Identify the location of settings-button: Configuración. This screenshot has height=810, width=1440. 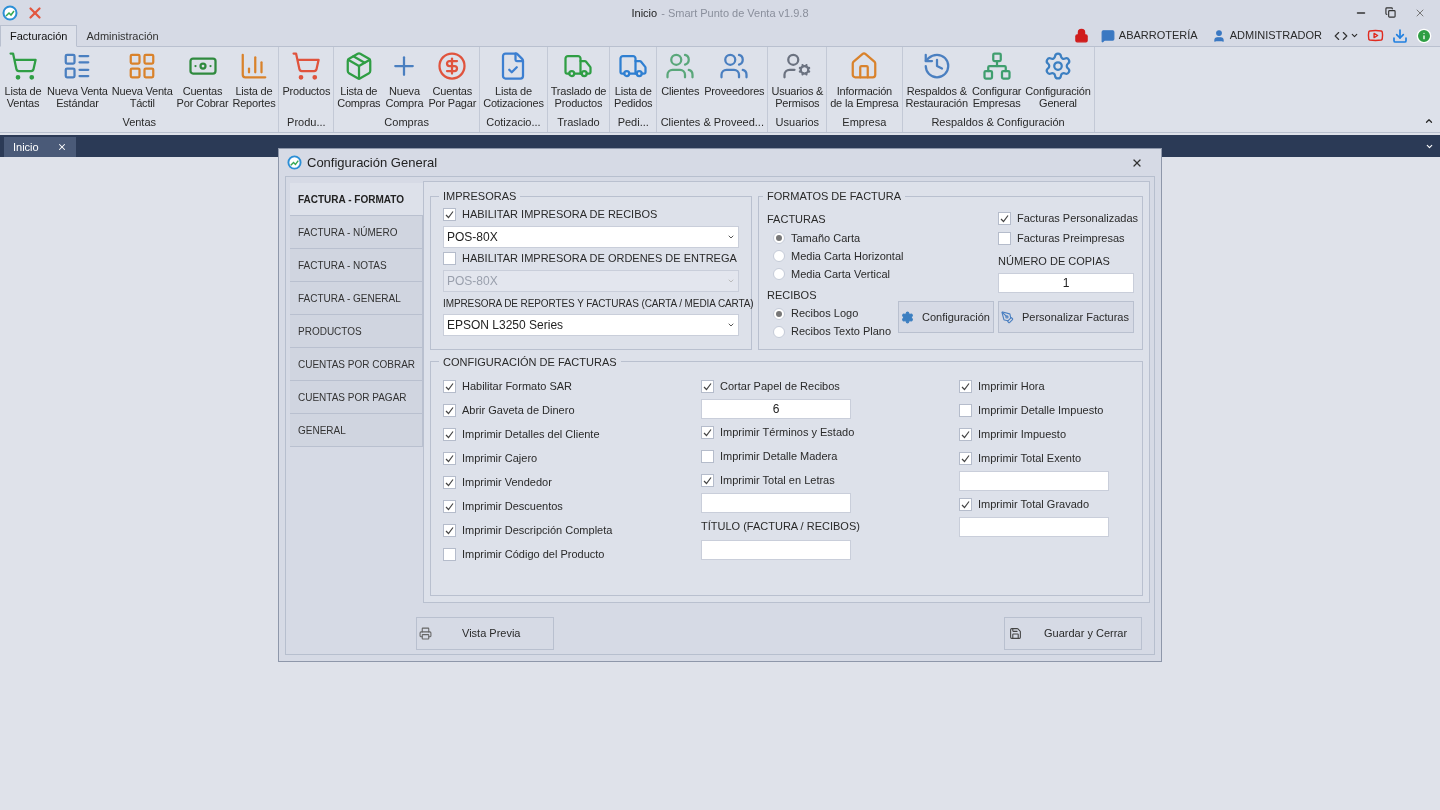
(946, 317).